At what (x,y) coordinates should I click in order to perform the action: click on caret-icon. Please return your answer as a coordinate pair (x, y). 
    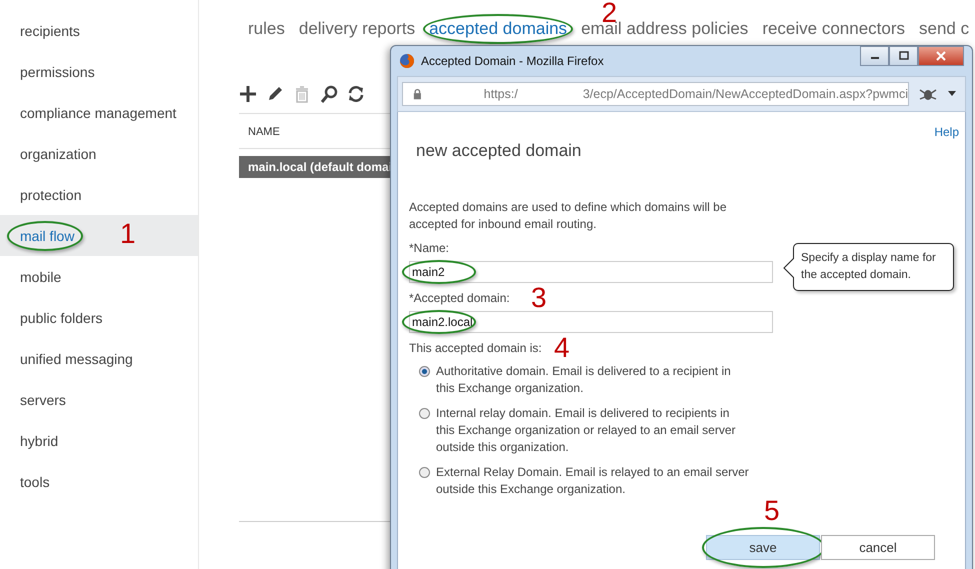
    Looking at the image, I should click on (952, 94).